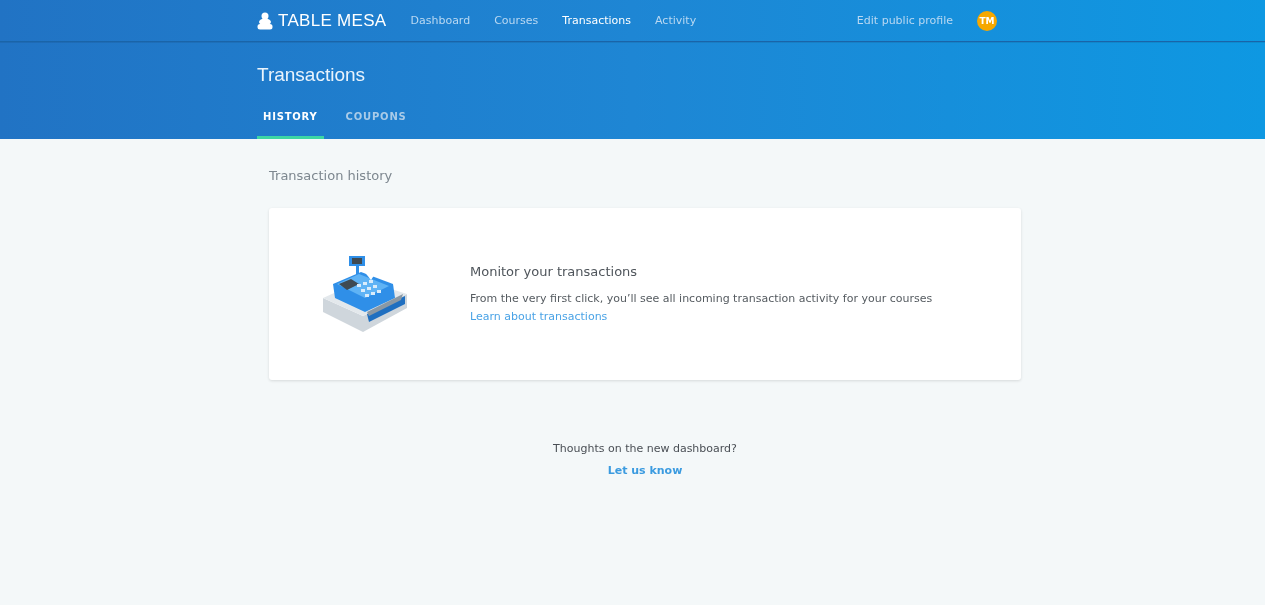 This screenshot has width=1265, height=605. What do you see at coordinates (440, 20) in the screenshot?
I see `nav-link: Dashboard` at bounding box center [440, 20].